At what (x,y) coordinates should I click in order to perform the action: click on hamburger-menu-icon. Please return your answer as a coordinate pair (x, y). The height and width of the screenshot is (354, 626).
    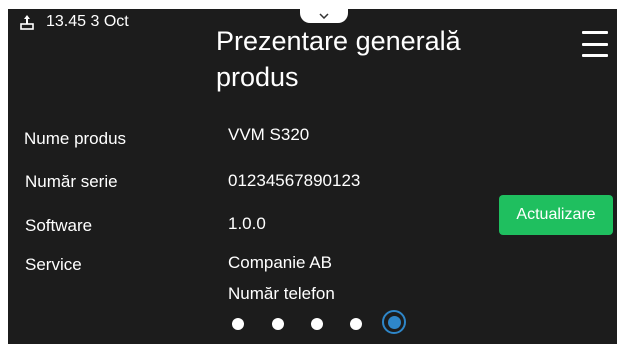
    Looking at the image, I should click on (595, 44).